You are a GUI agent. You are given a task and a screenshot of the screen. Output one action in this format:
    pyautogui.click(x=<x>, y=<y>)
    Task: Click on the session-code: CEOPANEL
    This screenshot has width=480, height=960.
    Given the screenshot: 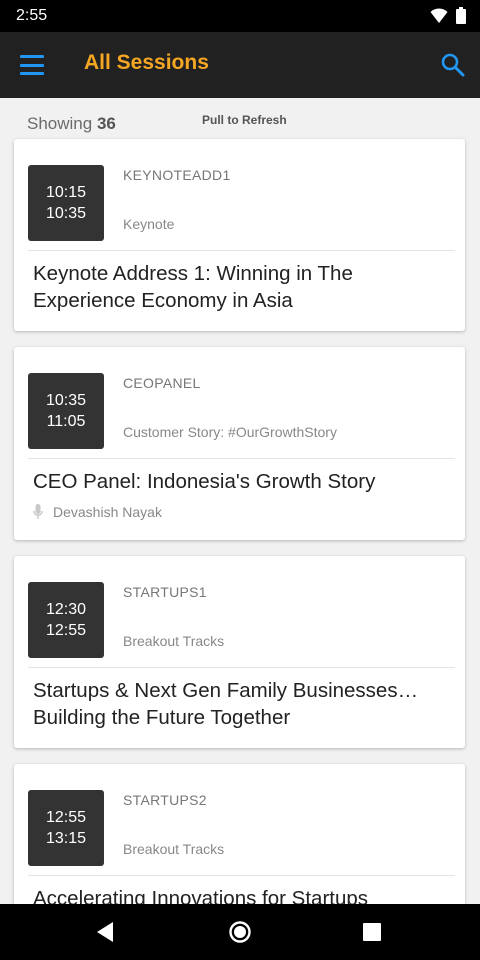 What is the action you would take?
    pyautogui.click(x=162, y=383)
    